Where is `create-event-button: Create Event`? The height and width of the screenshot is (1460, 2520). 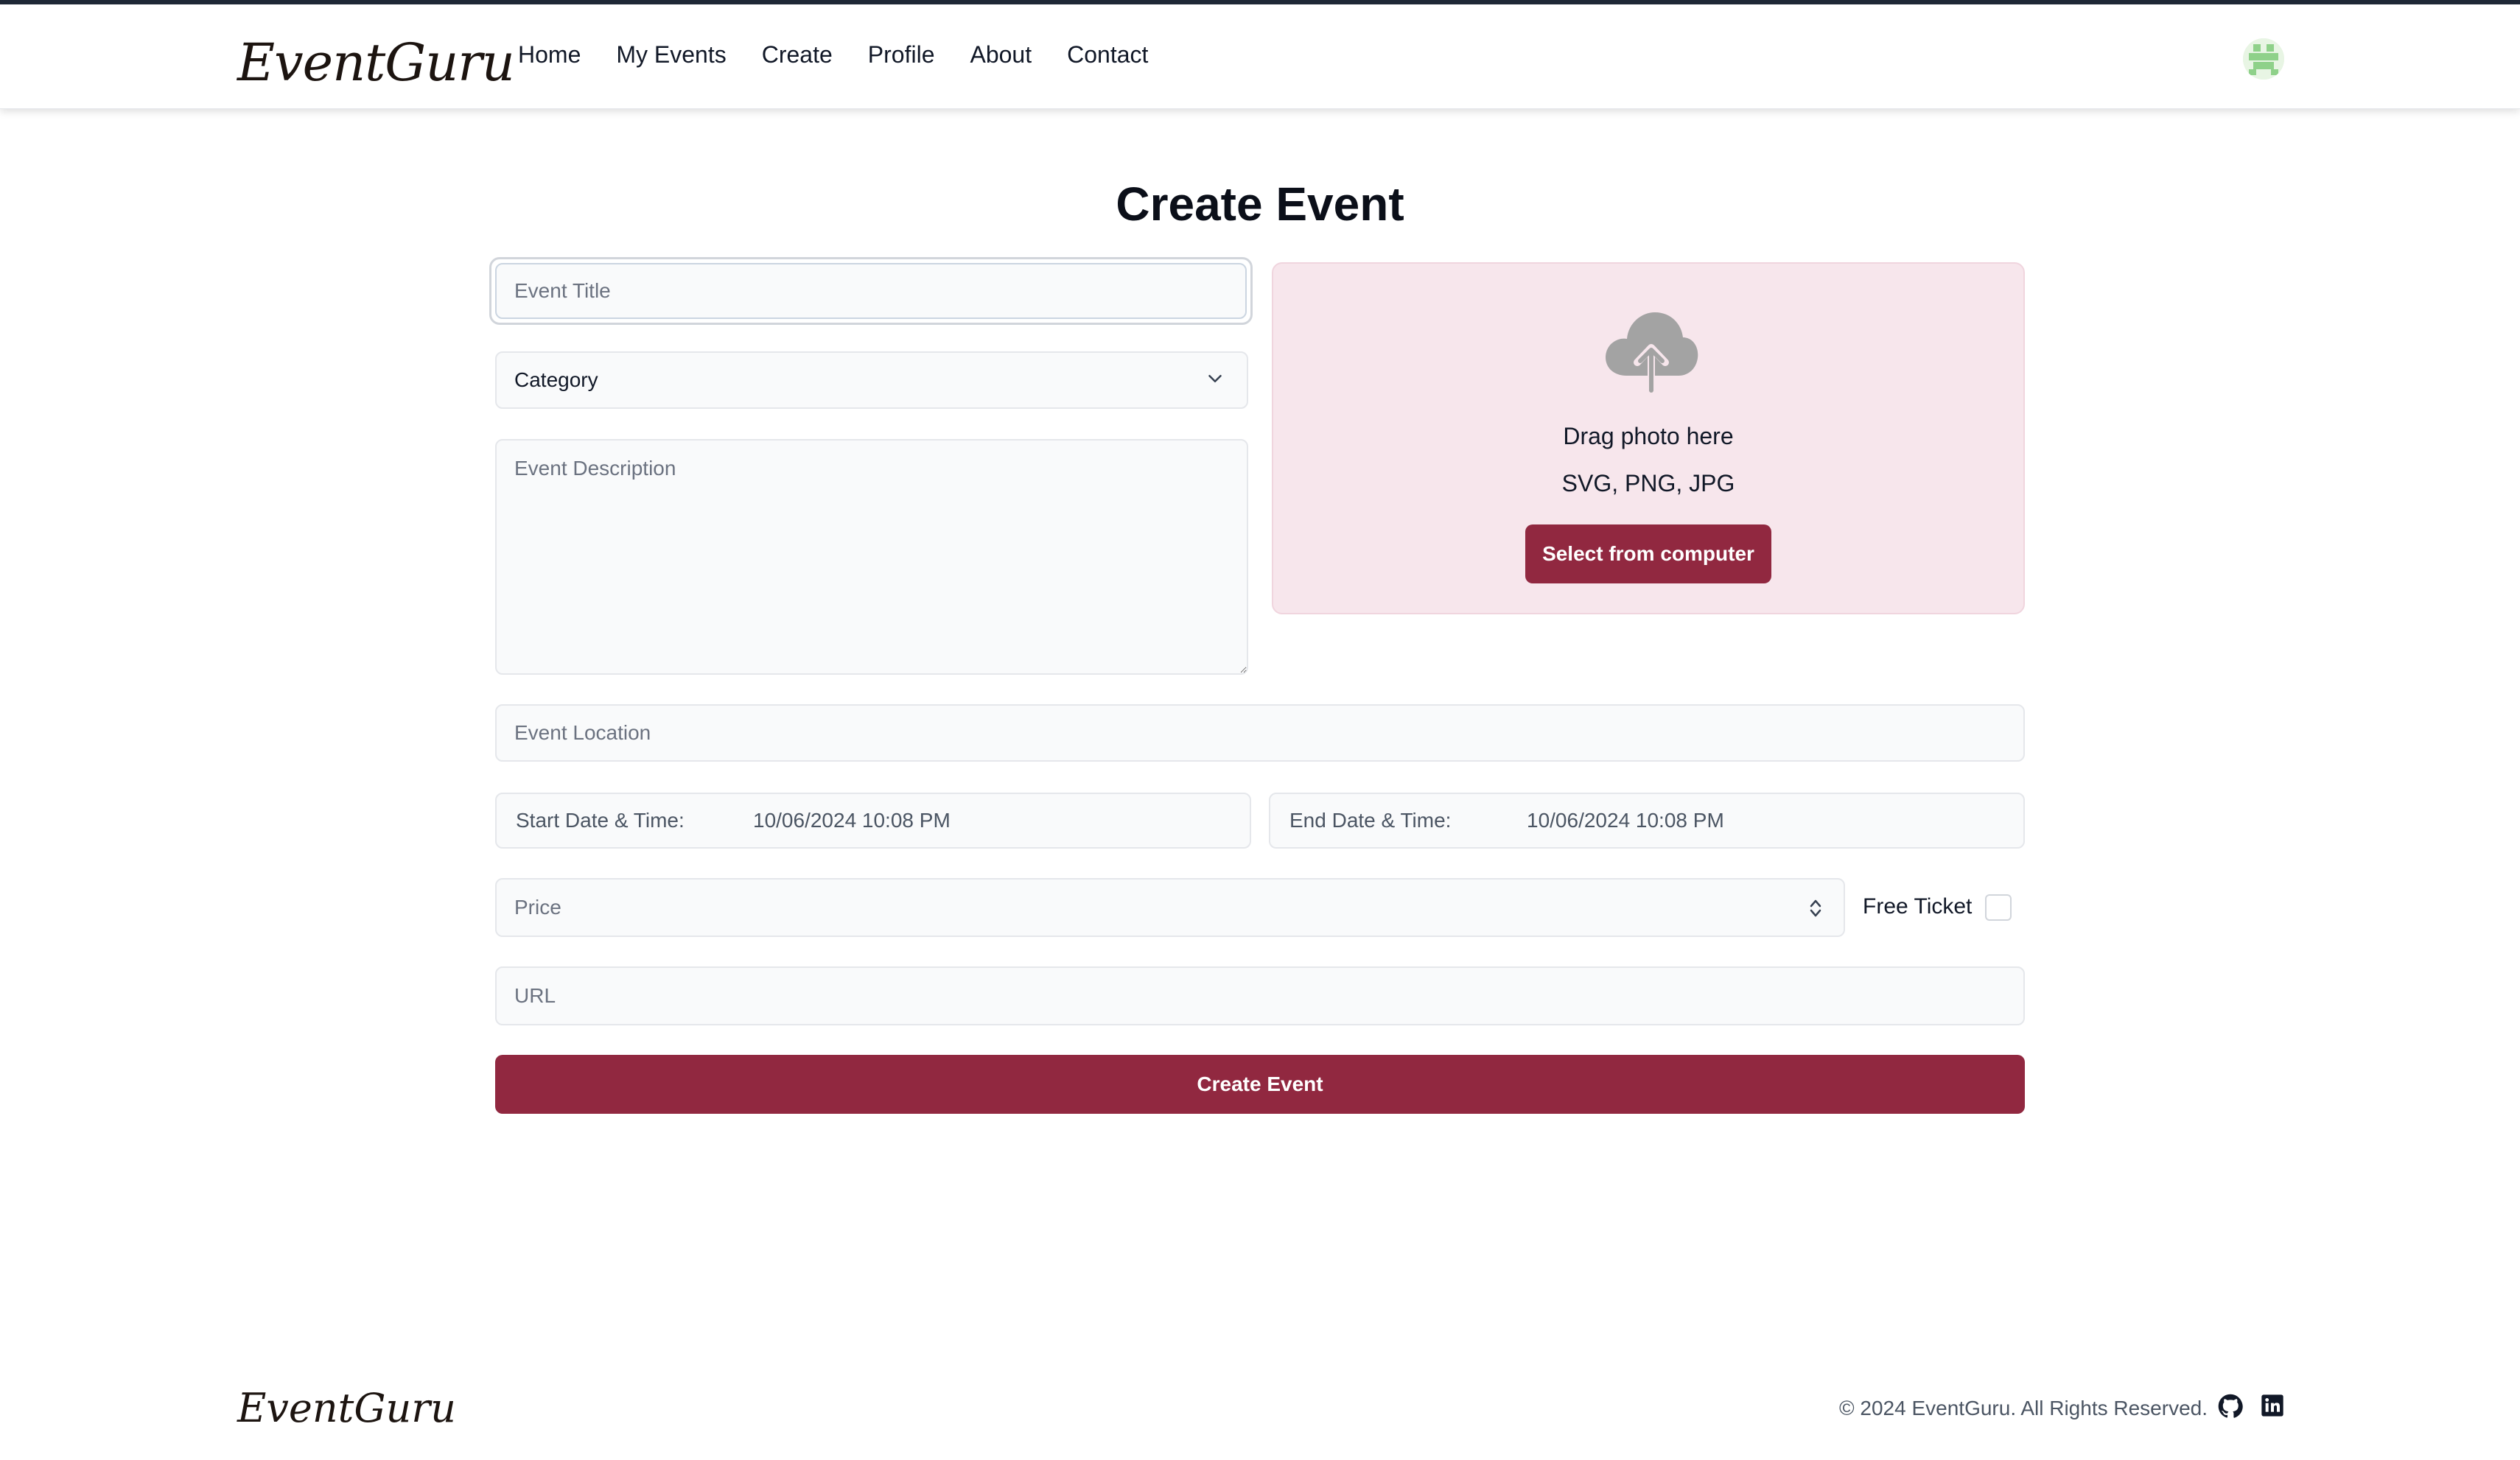
create-event-button: Create Event is located at coordinates (1260, 1084).